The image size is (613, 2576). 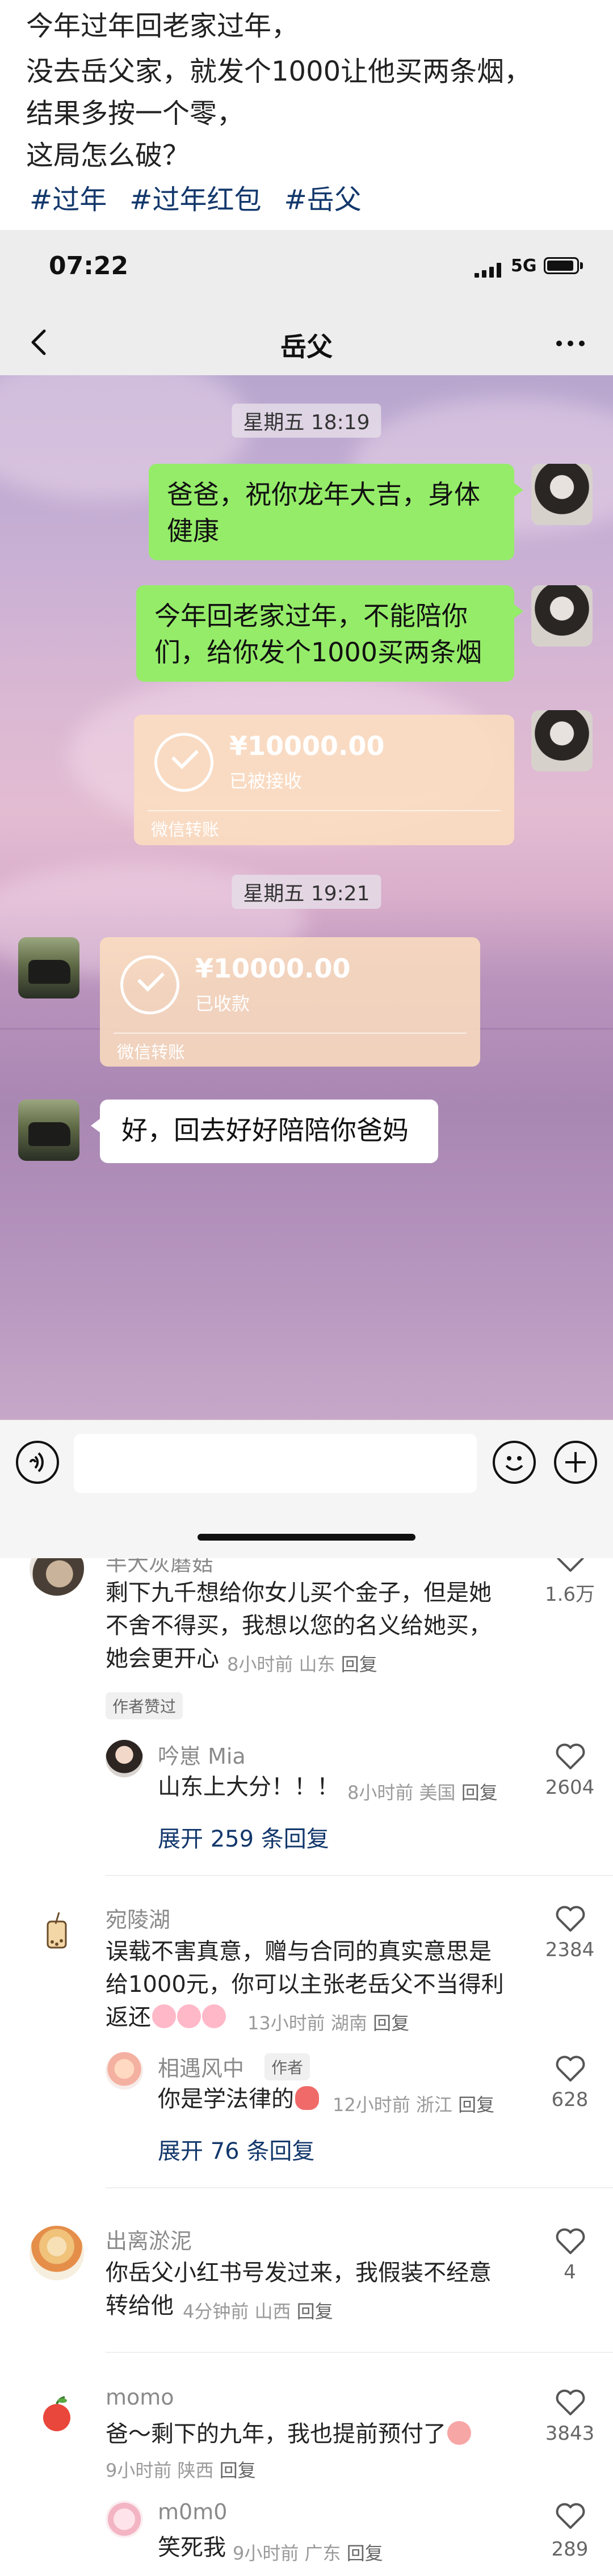 What do you see at coordinates (299, 1952) in the screenshot?
I see `comment-text: 误载不害真意，赠与合同的真实意思是` at bounding box center [299, 1952].